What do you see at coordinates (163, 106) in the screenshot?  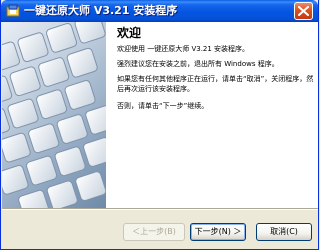 I see `continue-paragraph: 否则，请单击“下一步”继续。` at bounding box center [163, 106].